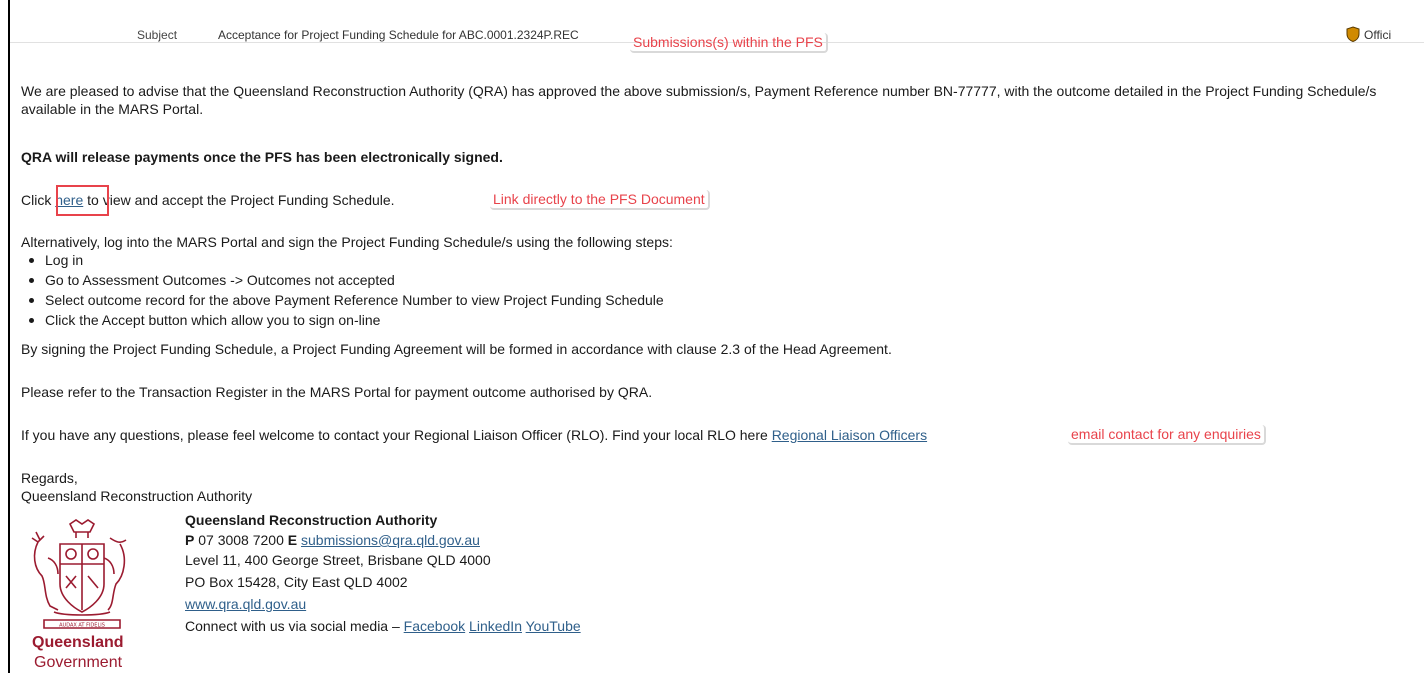 The width and height of the screenshot is (1424, 673). What do you see at coordinates (390, 540) in the screenshot?
I see `submissions-email-link: submissions@qra.qld.gov.au` at bounding box center [390, 540].